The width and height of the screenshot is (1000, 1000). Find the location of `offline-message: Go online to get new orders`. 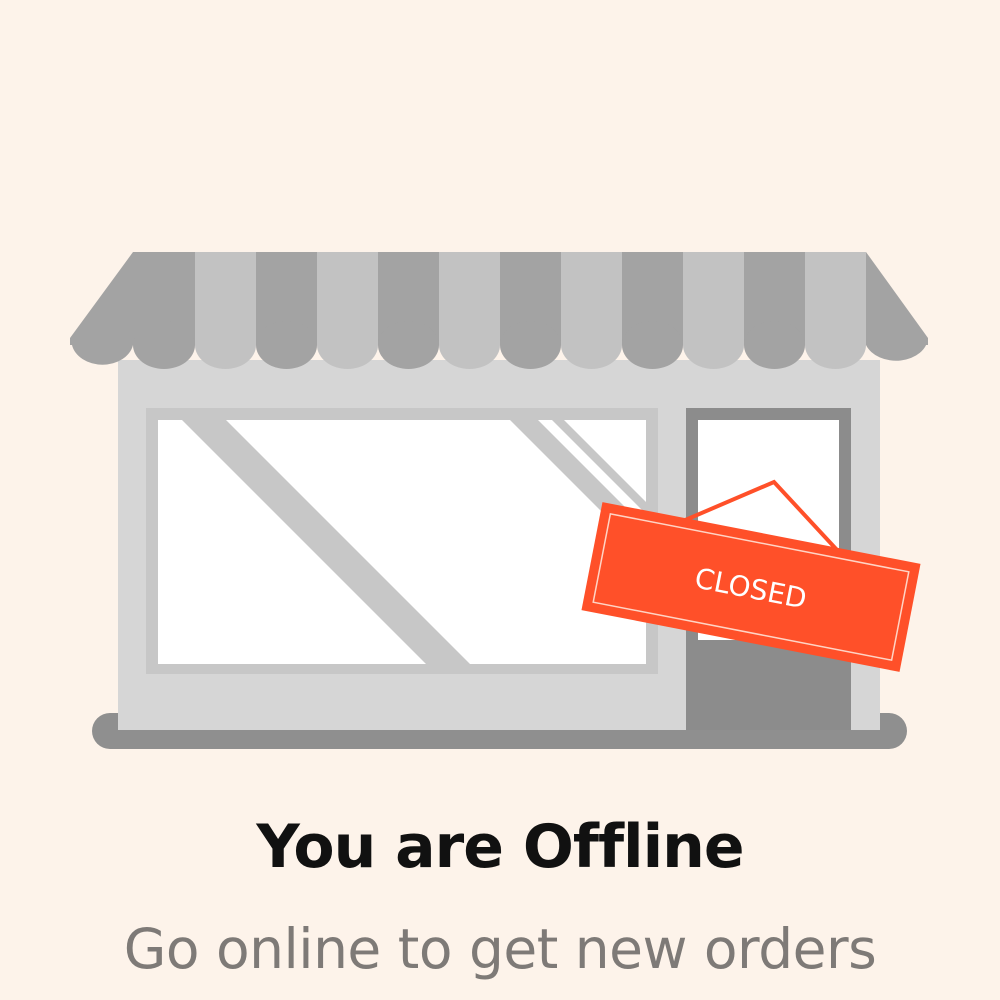

offline-message: Go online to get new orders is located at coordinates (500, 949).